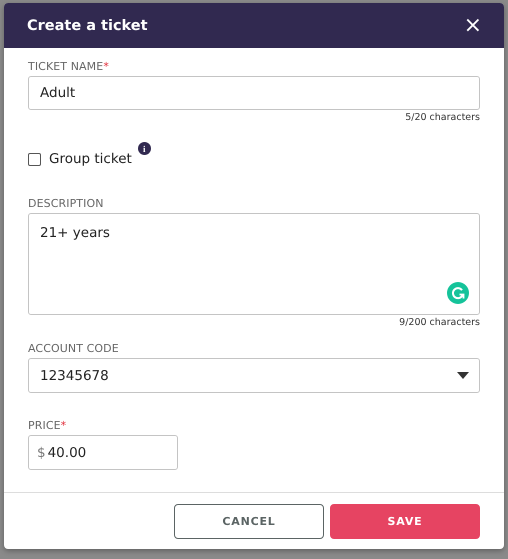 Image resolution: width=508 pixels, height=559 pixels. Describe the element at coordinates (87, 26) in the screenshot. I see `dialog-title: Create a ticket` at that location.